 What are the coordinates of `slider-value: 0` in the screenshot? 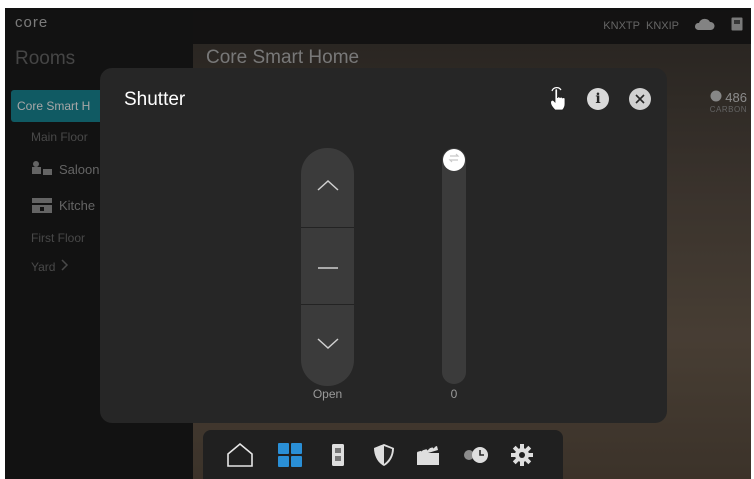 It's located at (454, 394).